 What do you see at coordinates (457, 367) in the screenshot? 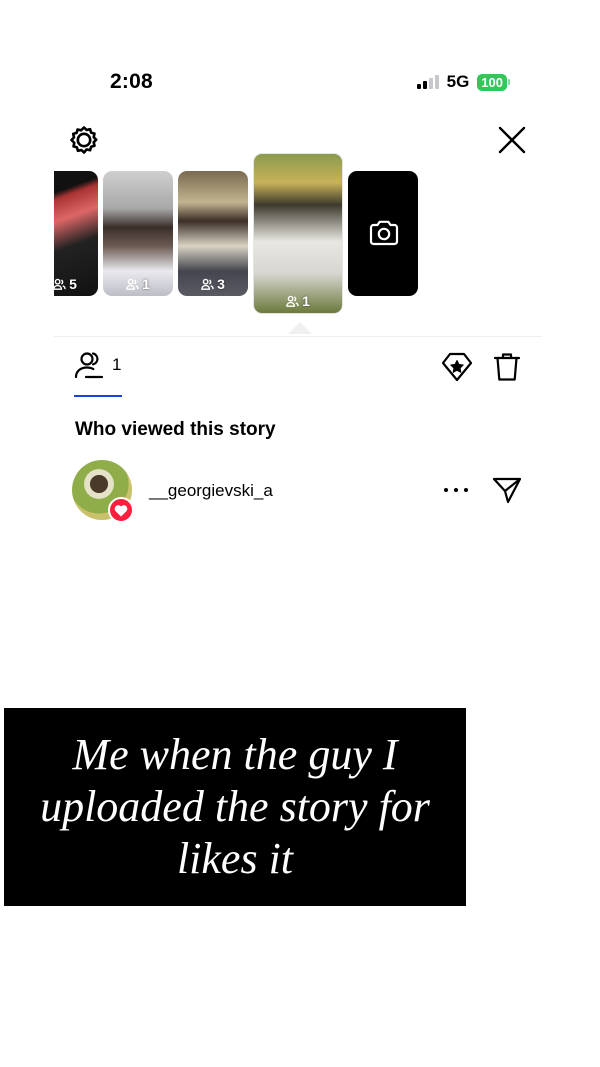
I see `diamond-star-icon` at bounding box center [457, 367].